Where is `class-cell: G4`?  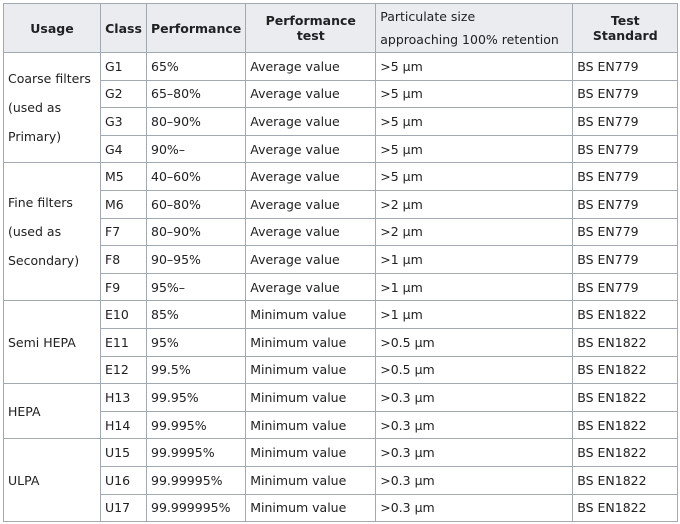
class-cell: G4 is located at coordinates (123, 149).